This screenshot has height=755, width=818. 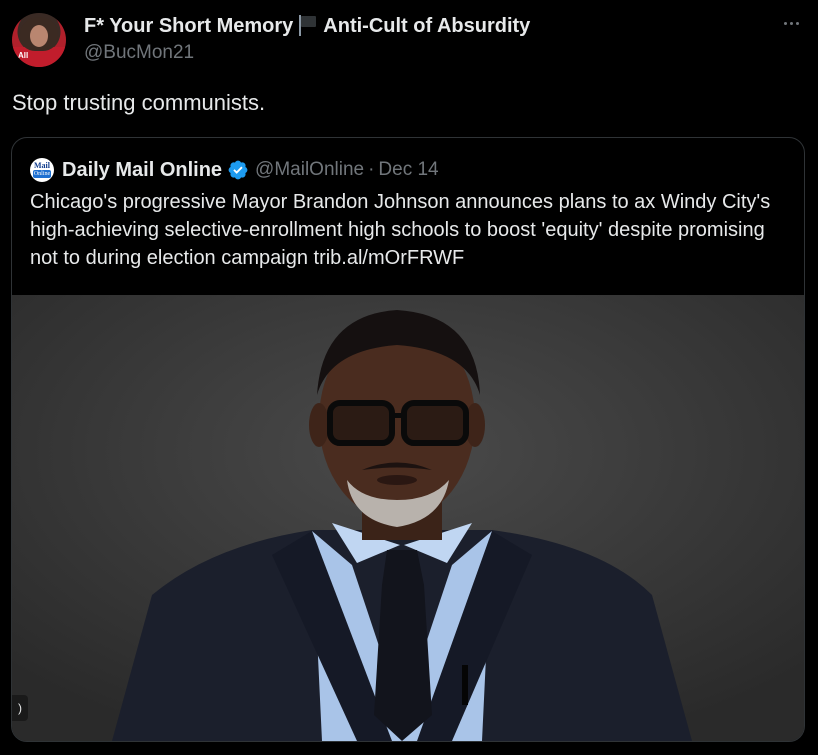 I want to click on sound-icon: ), so click(x=20, y=708).